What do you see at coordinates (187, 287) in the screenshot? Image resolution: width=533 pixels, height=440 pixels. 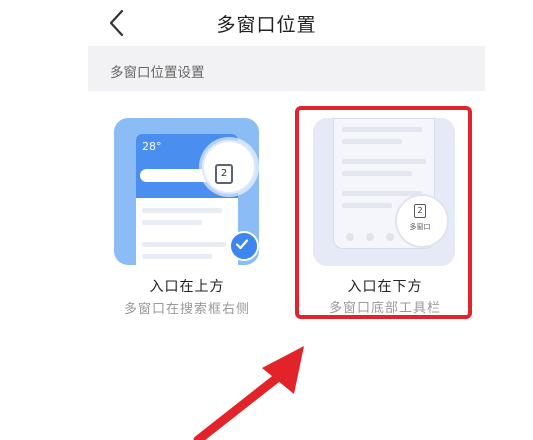 I see `option-title: 入口在上方` at bounding box center [187, 287].